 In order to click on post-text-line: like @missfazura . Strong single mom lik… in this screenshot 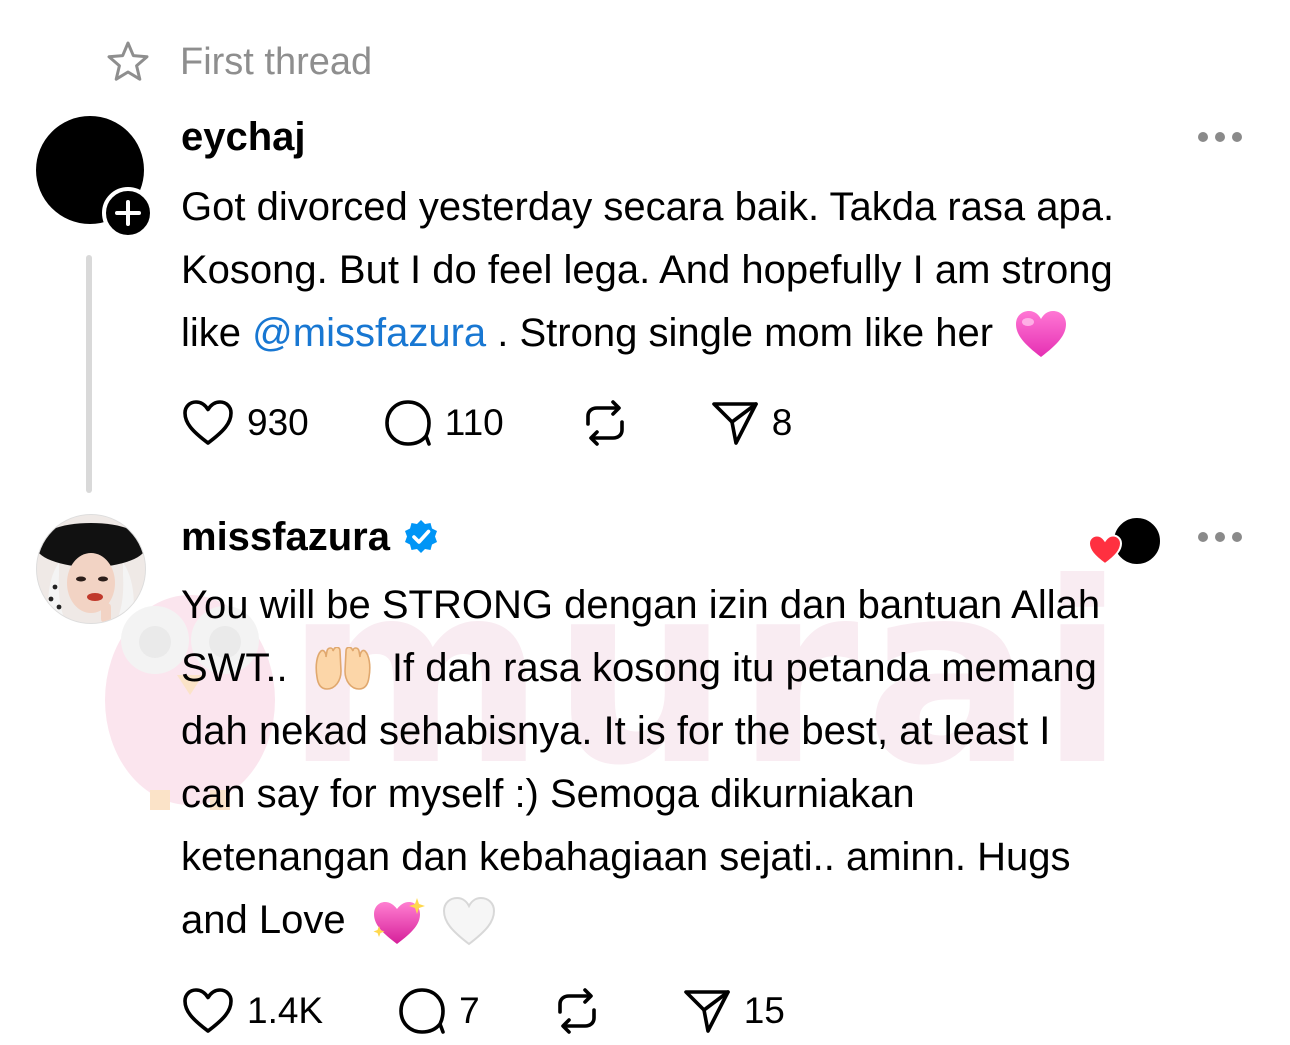, I will do `click(721, 333)`.